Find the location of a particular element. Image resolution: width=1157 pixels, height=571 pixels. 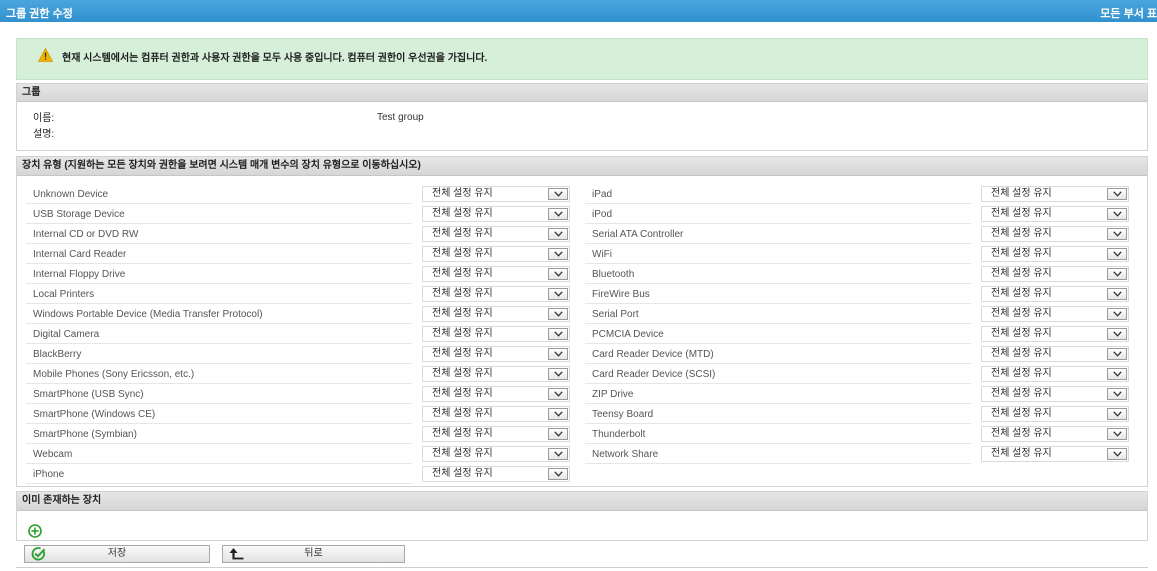

check-circle-icon is located at coordinates (38, 554).